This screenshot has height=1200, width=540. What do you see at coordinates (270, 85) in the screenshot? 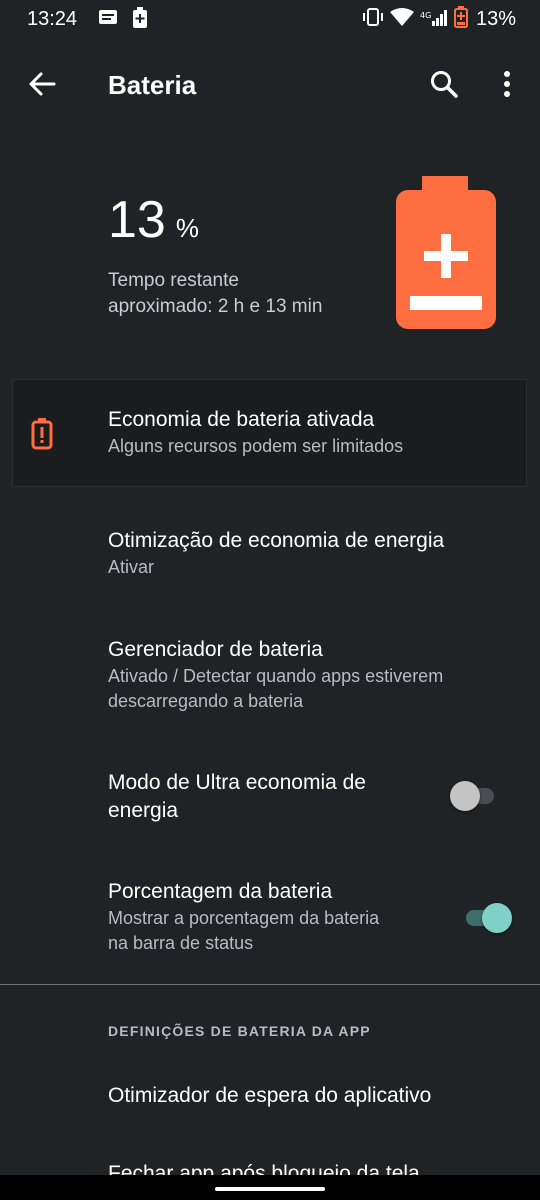
I see `app-bar: Bateria` at bounding box center [270, 85].